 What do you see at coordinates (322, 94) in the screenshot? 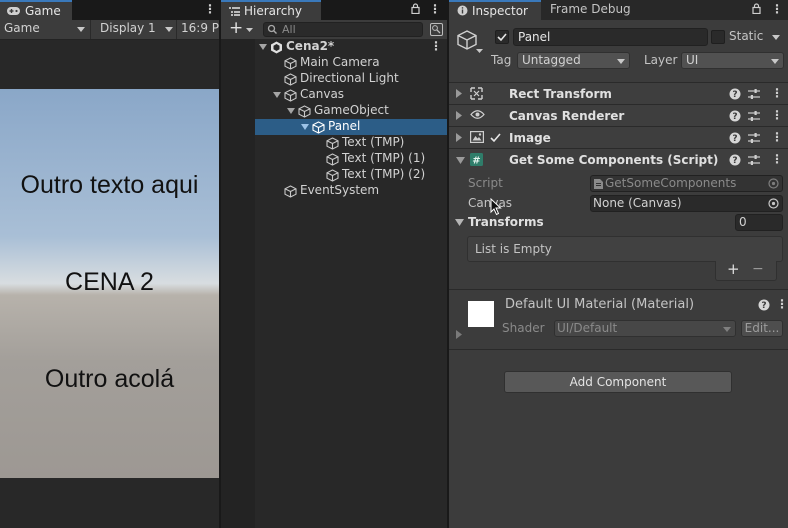
I see `hierarchy-item-label: Canvas` at bounding box center [322, 94].